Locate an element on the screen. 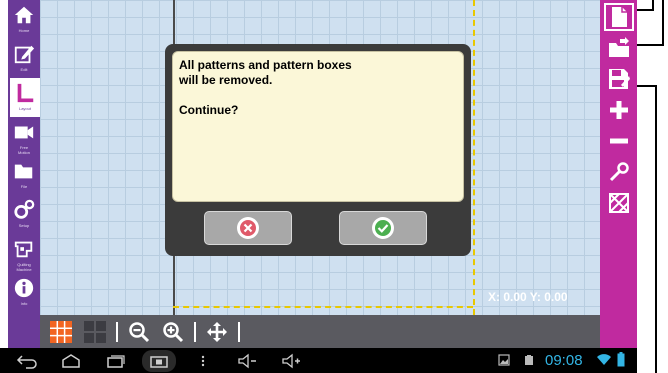  zoom-in-icon is located at coordinates (173, 331).